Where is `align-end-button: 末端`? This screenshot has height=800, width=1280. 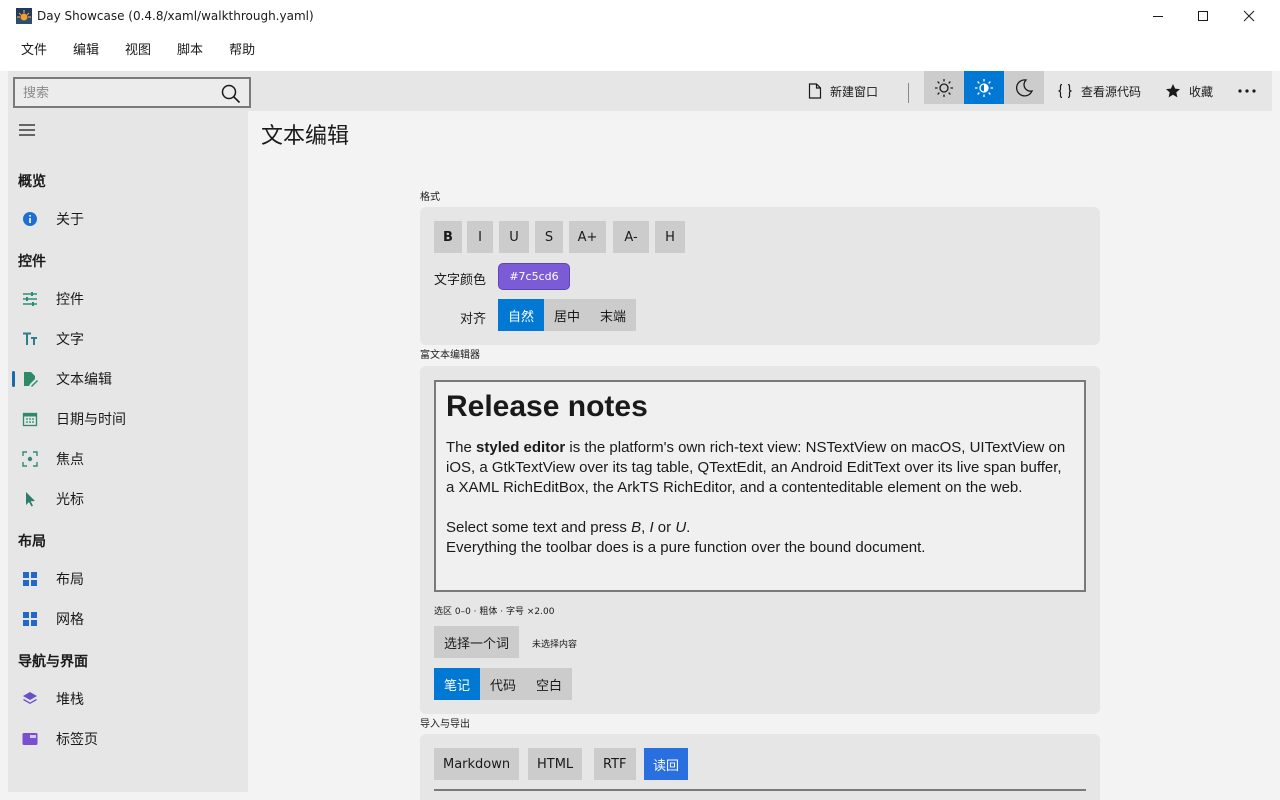 align-end-button: 末端 is located at coordinates (613, 315).